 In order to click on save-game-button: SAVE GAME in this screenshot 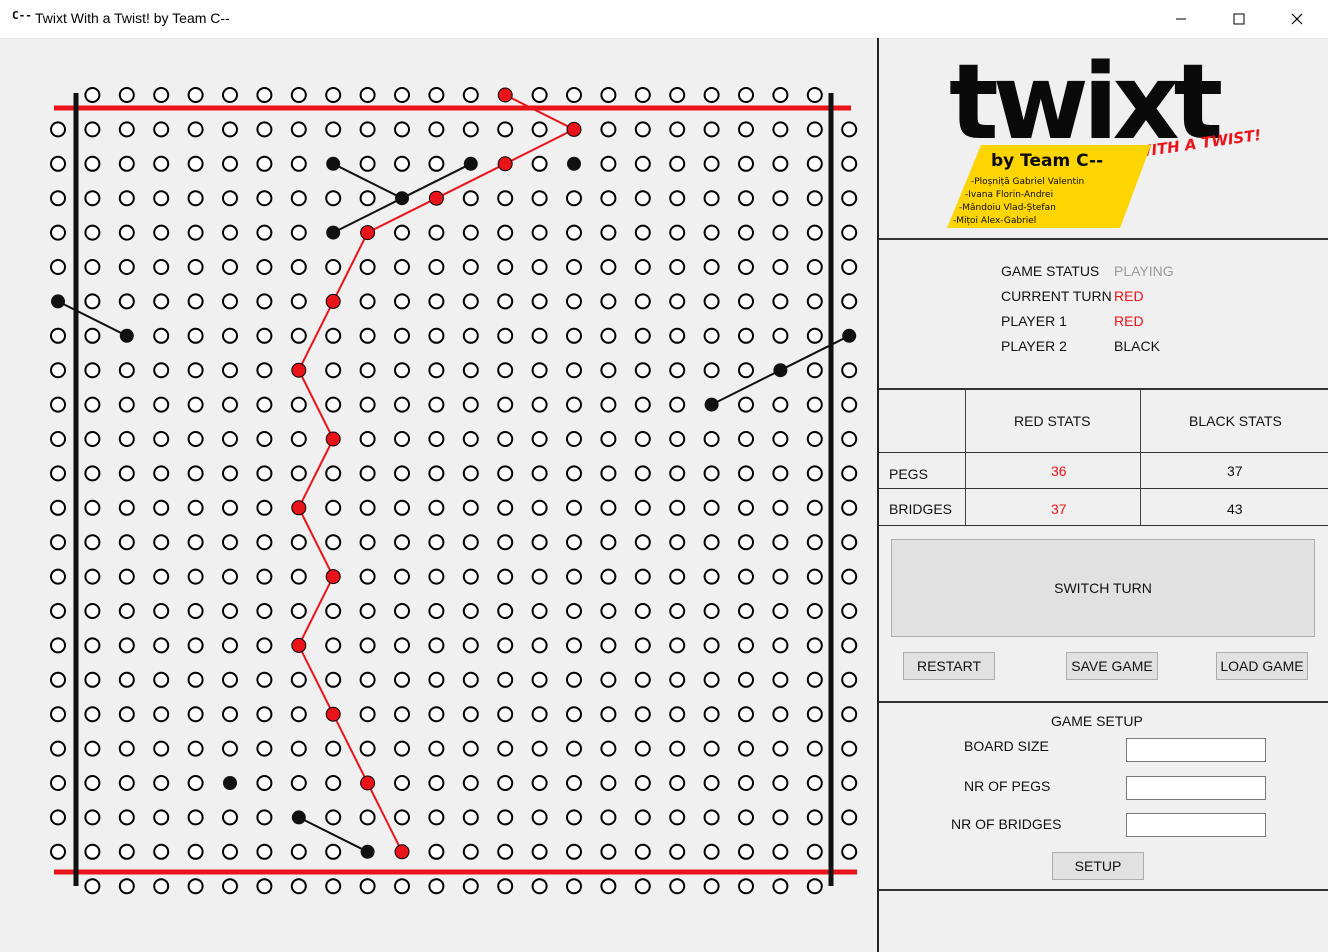, I will do `click(1112, 666)`.